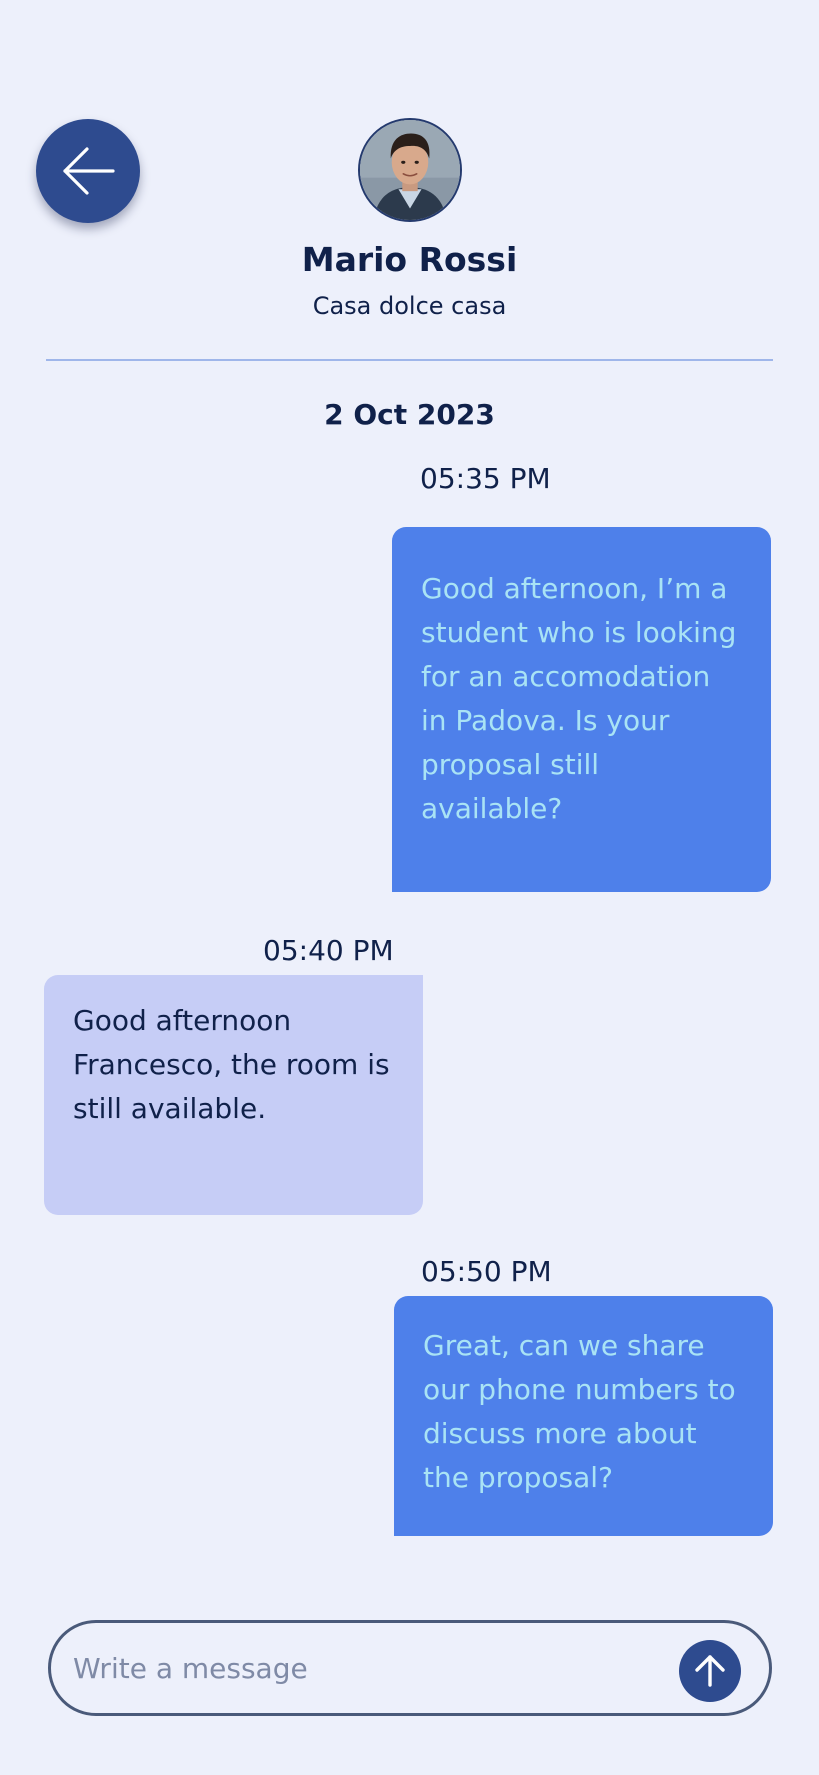  What do you see at coordinates (409, 360) in the screenshot?
I see `header-divider` at bounding box center [409, 360].